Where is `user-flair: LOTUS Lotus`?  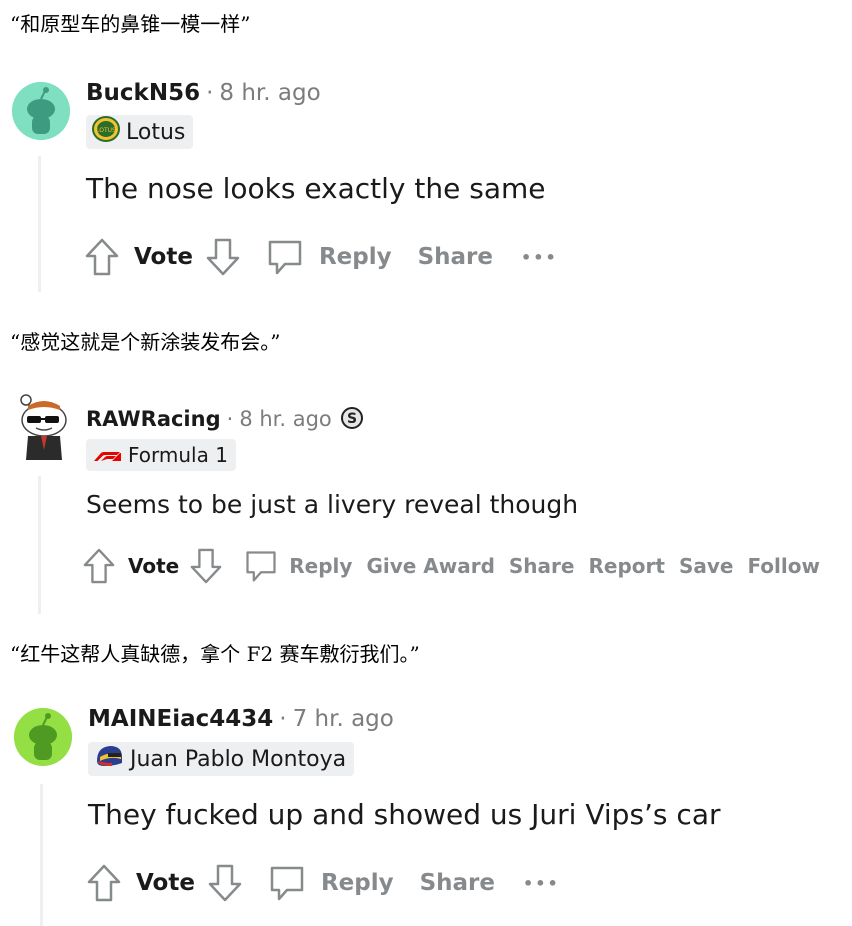 user-flair: LOTUS Lotus is located at coordinates (140, 132).